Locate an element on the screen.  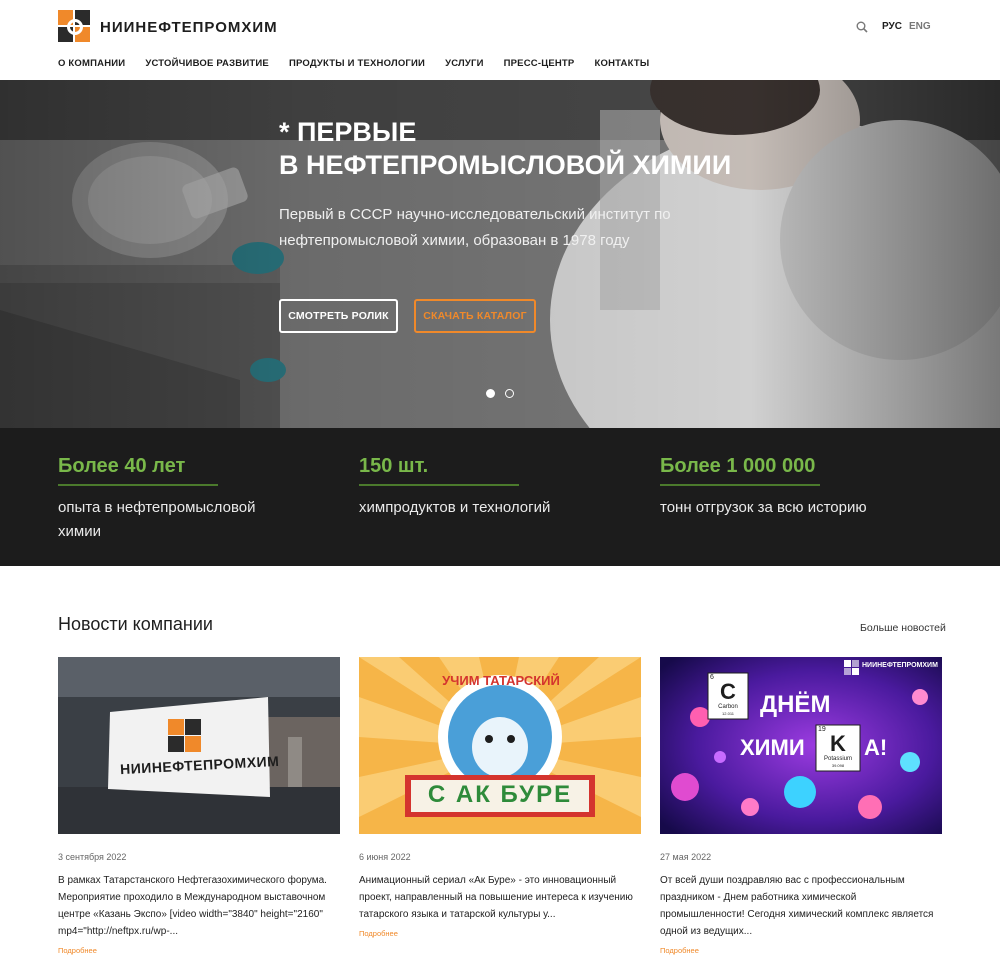
watch-video-button: СМОТРЕТЬ РОЛИК is located at coordinates (338, 316).